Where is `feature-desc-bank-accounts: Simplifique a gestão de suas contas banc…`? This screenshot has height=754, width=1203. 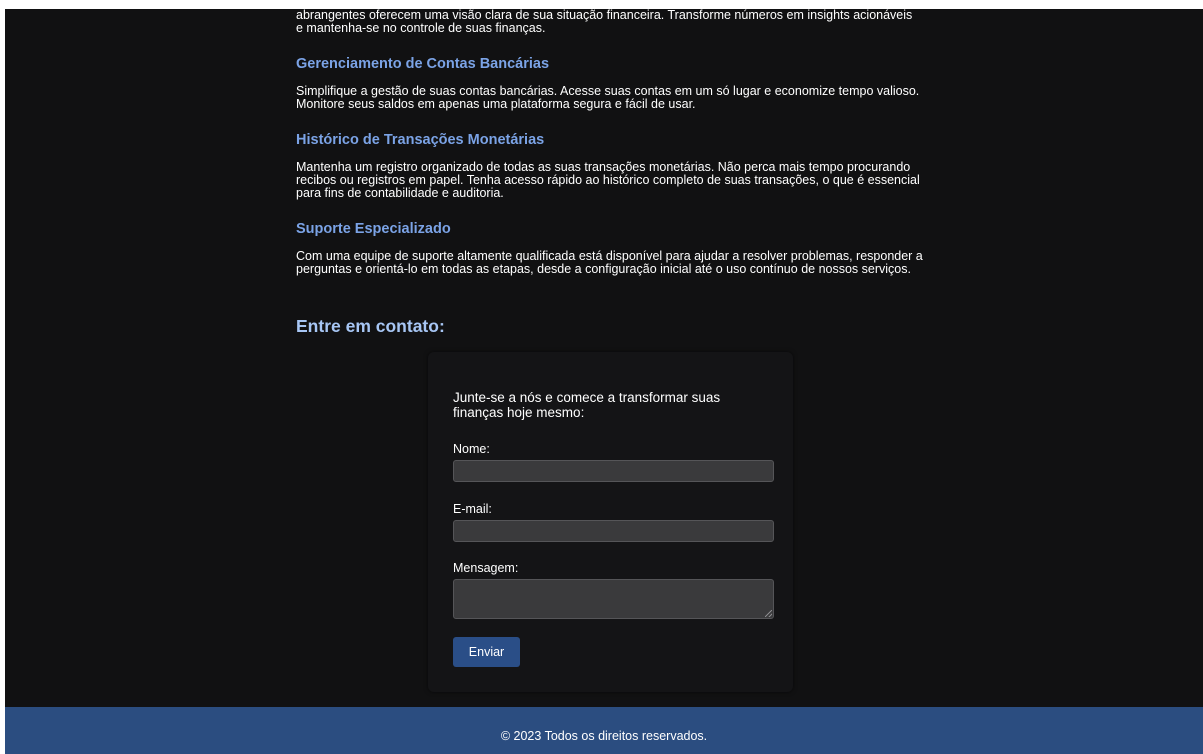
feature-desc-bank-accounts: Simplifique a gestão de suas contas banc… is located at coordinates (608, 97).